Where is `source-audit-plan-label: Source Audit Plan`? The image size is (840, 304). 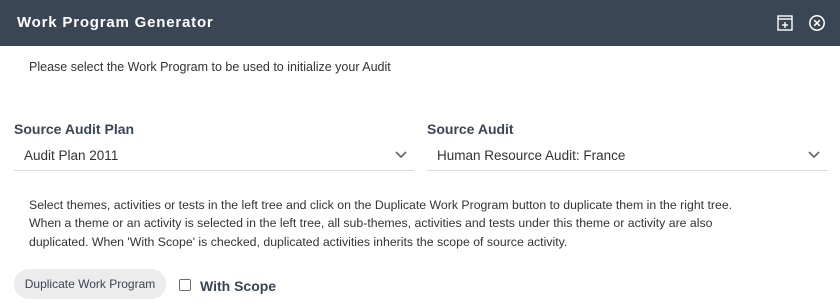 source-audit-plan-label: Source Audit Plan is located at coordinates (74, 129).